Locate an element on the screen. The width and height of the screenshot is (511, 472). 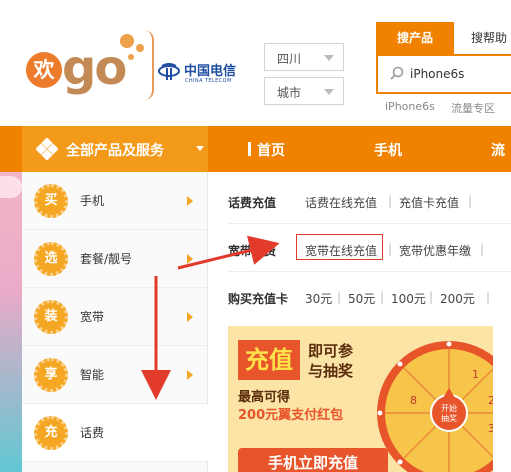
sidebar-item-label: 智能 is located at coordinates (92, 375).